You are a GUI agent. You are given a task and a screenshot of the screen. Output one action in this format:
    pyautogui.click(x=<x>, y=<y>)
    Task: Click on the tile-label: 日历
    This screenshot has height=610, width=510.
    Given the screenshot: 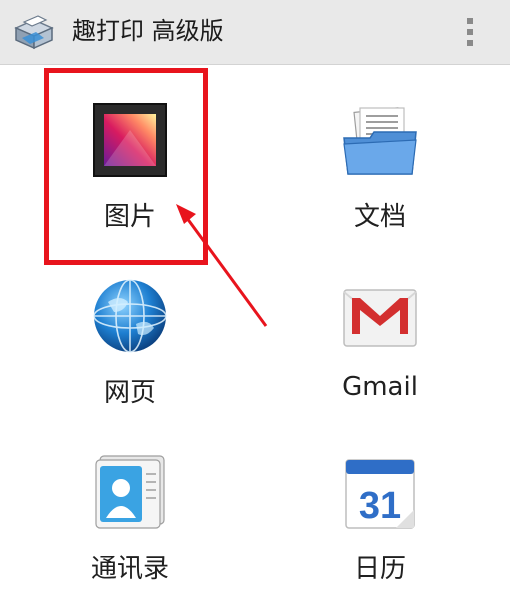 What is the action you would take?
    pyautogui.click(x=379, y=569)
    